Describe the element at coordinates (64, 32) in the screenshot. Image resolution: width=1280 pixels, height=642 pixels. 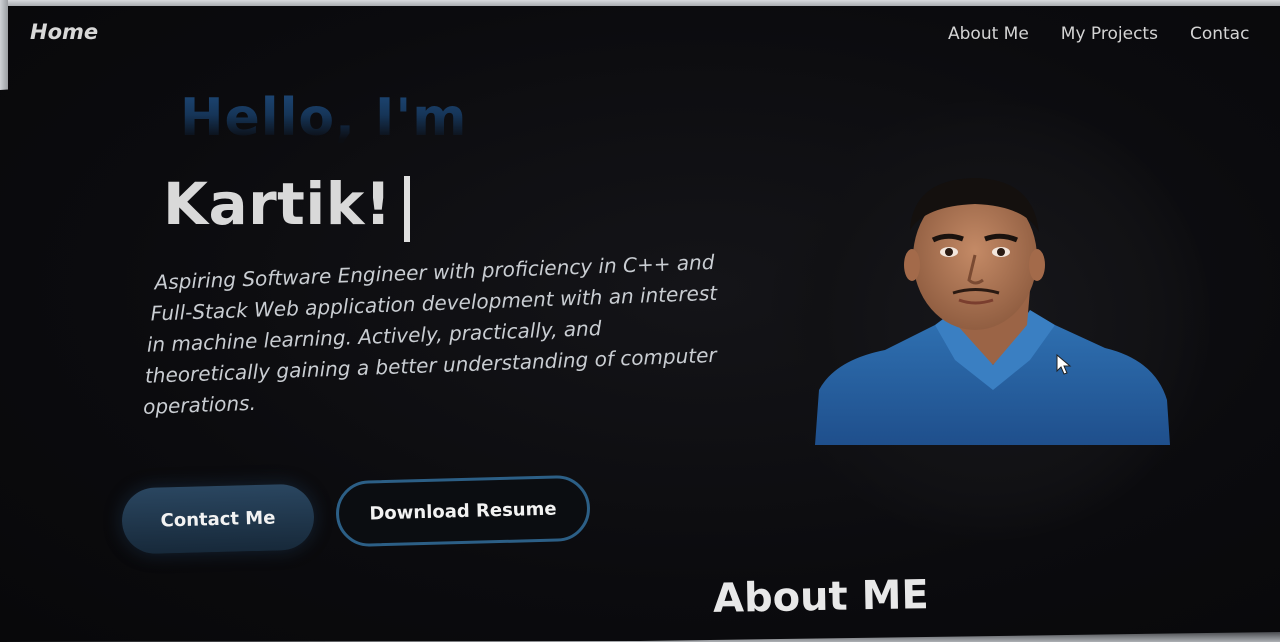
I see `nav-home-link: Home` at that location.